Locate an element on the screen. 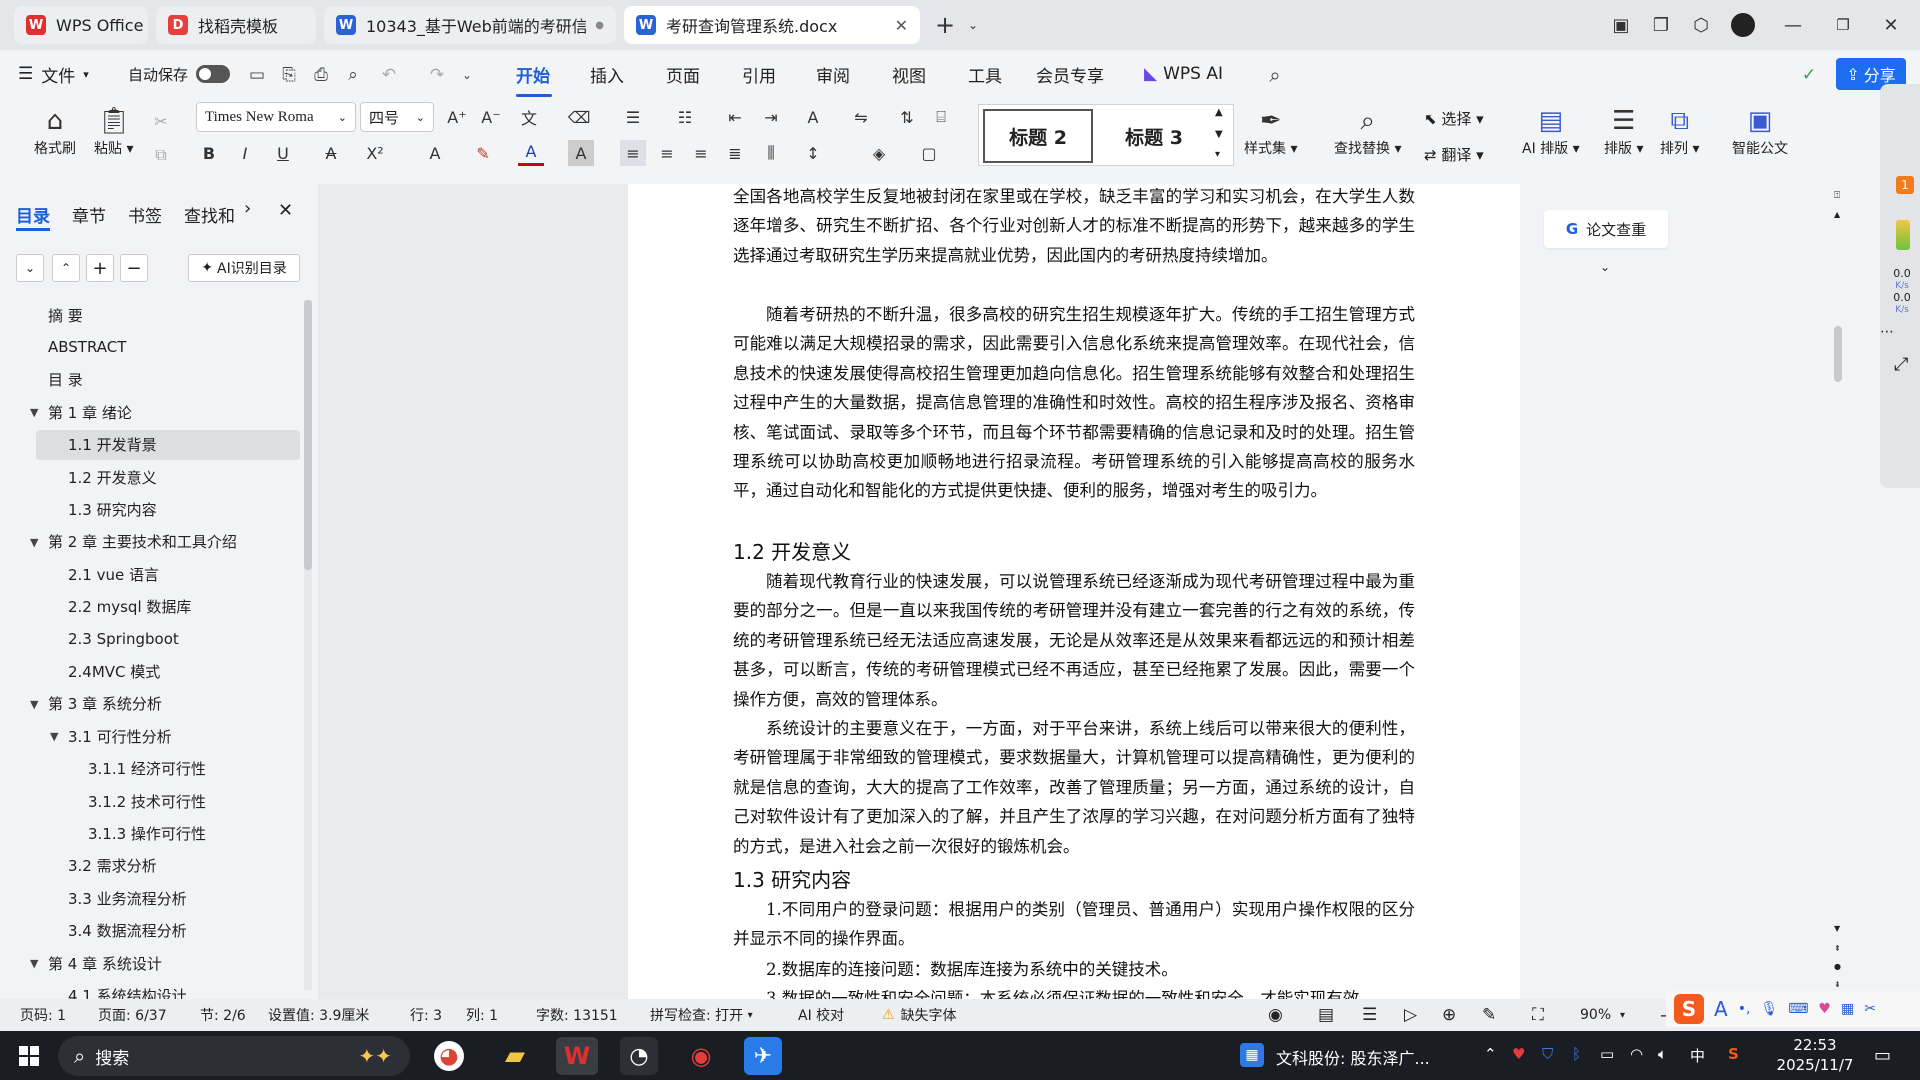 The width and height of the screenshot is (1920, 1080). scroll-up-icon: ▲ is located at coordinates (1219, 112).